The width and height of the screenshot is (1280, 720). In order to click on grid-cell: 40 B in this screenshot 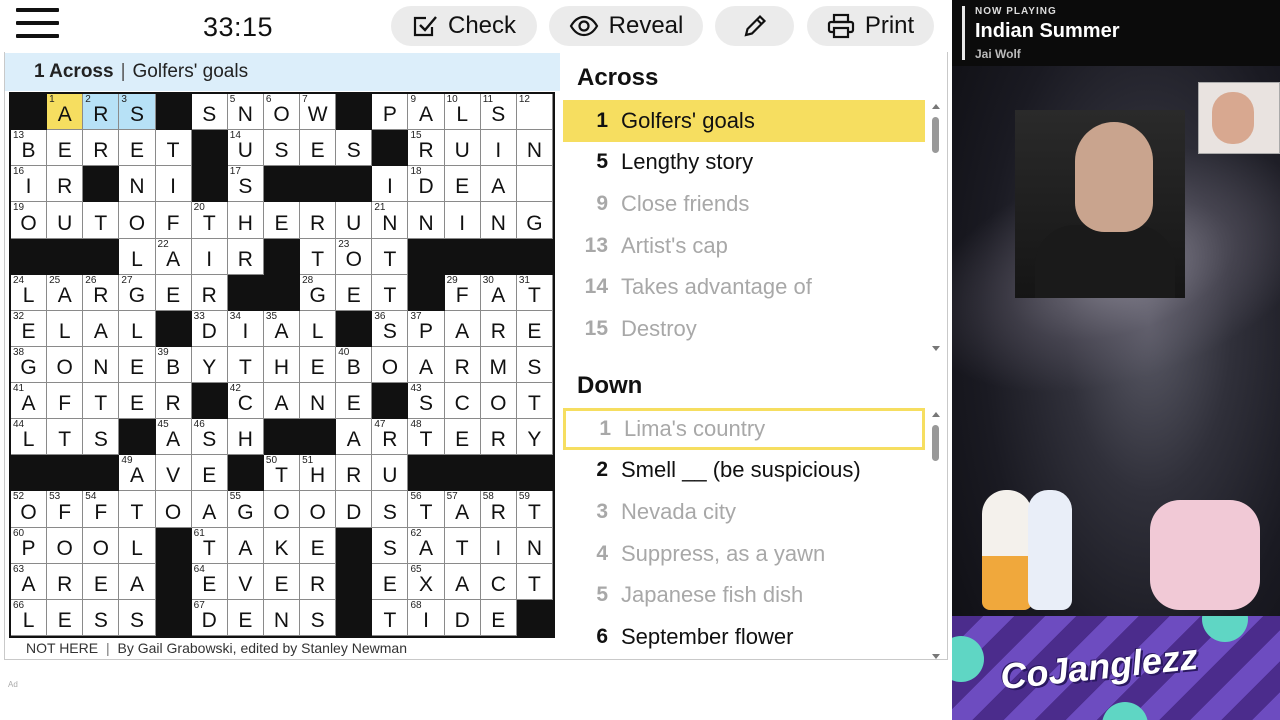, I will do `click(354, 365)`.